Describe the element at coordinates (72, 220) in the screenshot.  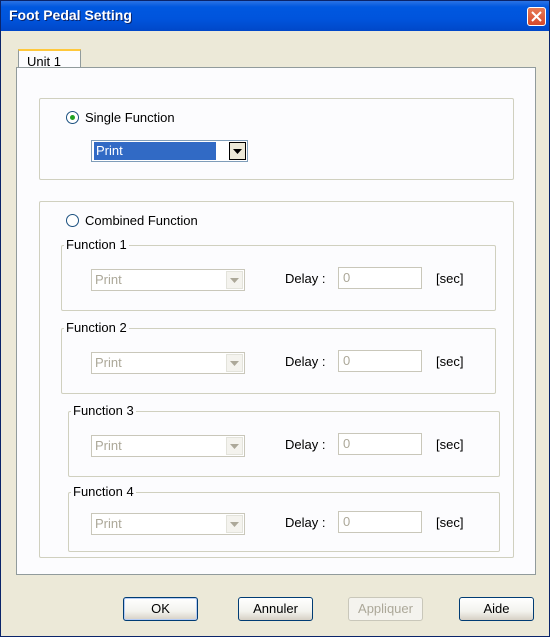
I see `combined-function-radio` at that location.